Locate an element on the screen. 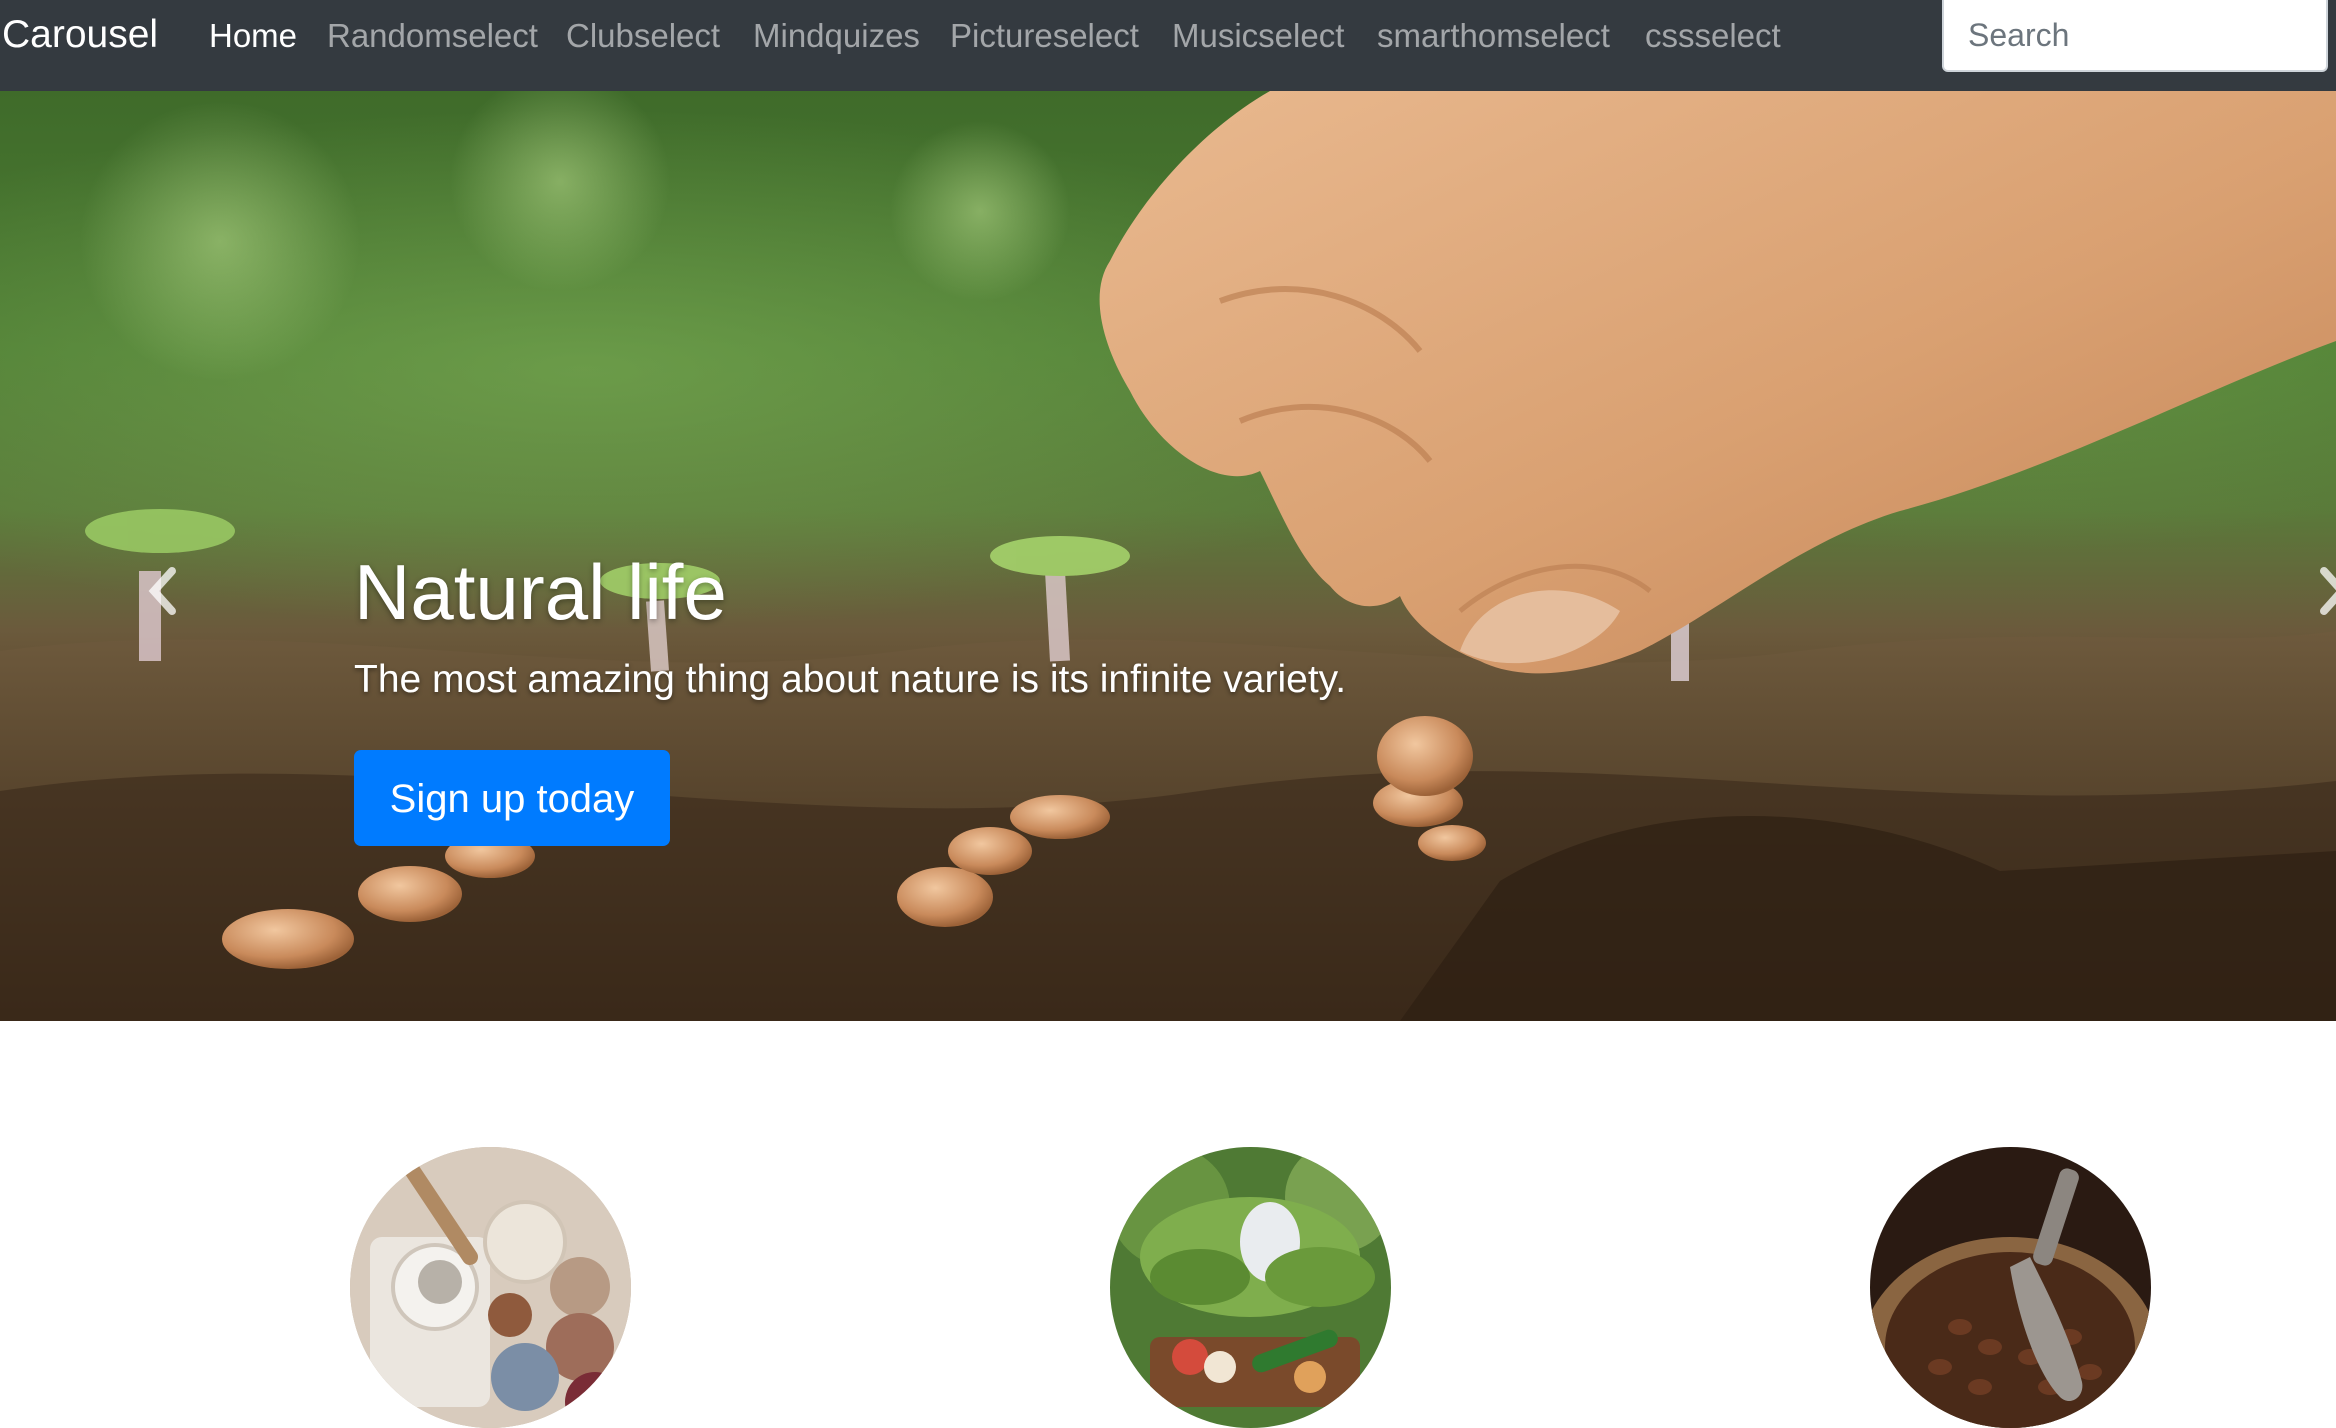  nav-item-clubselect: Clubselect is located at coordinates (643, 36).